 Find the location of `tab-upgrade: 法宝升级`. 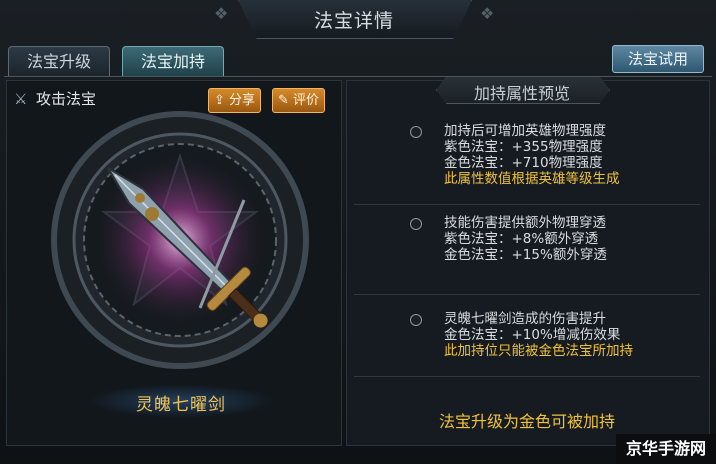

tab-upgrade: 法宝升级 is located at coordinates (59, 61).